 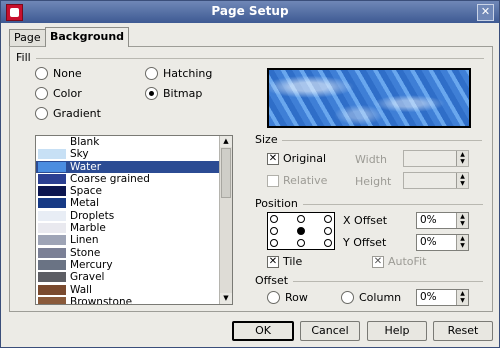 What do you see at coordinates (86, 166) in the screenshot?
I see `bitmap-name: Water` at bounding box center [86, 166].